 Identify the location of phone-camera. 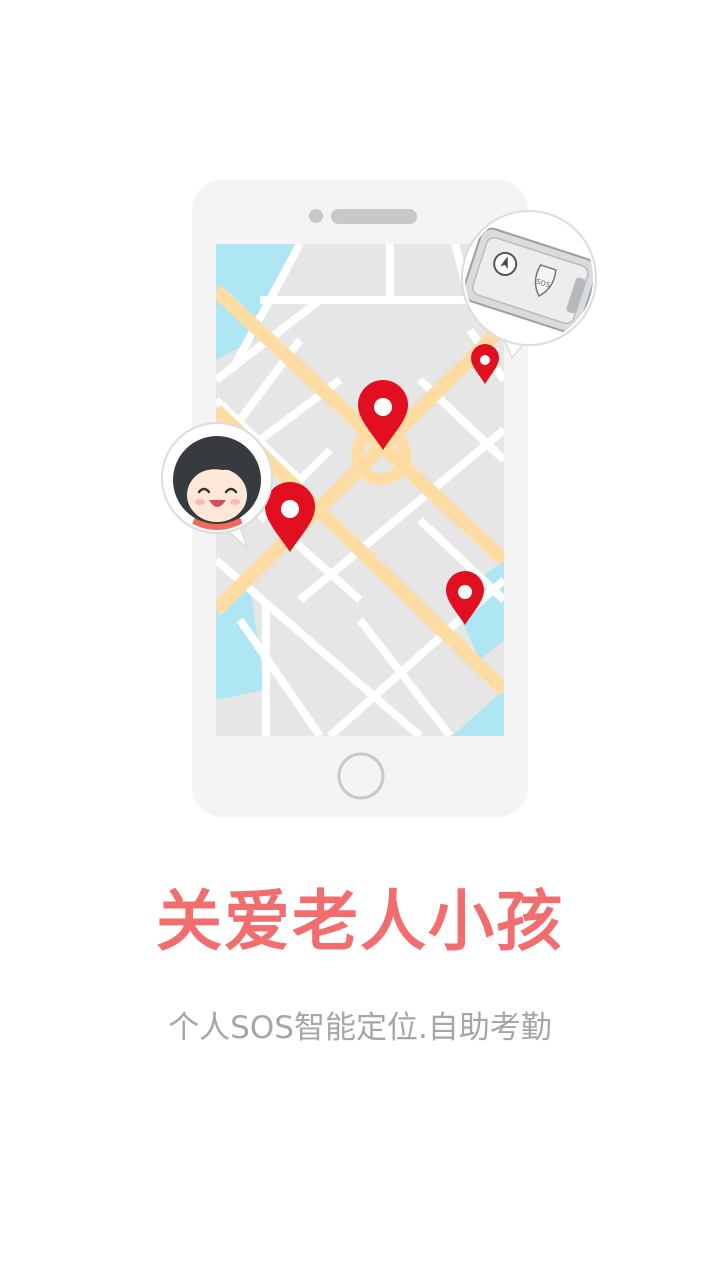
(316, 216).